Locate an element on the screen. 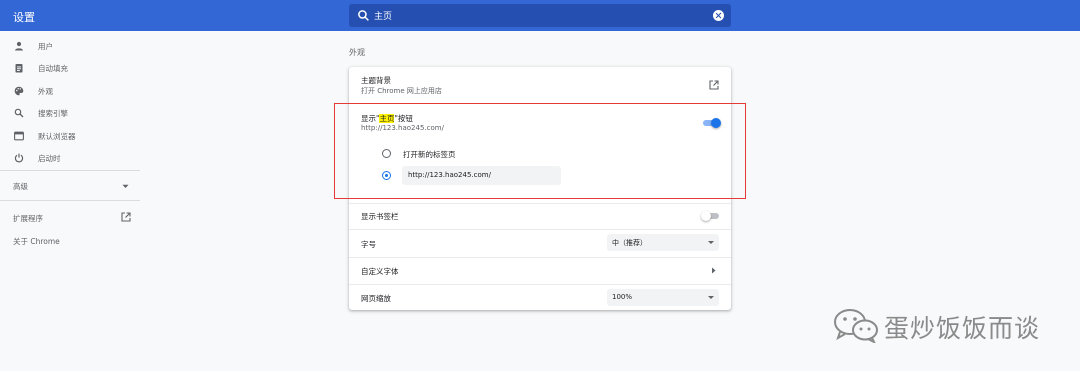 The width and height of the screenshot is (1080, 371). sidebar-item-label: 自动填充 is located at coordinates (53, 68).